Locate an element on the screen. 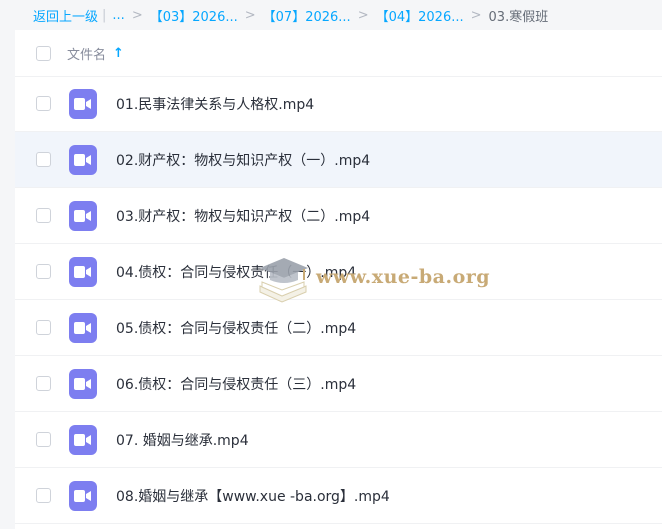 The height and width of the screenshot is (529, 662). column-name-label: 文件名 is located at coordinates (87, 55).